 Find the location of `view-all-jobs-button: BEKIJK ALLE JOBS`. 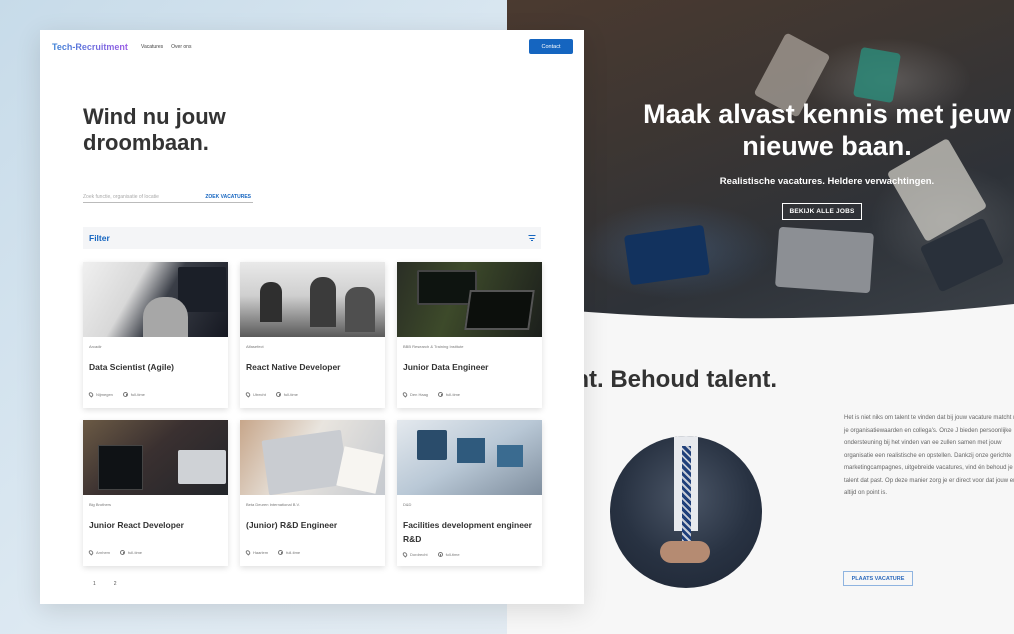

view-all-jobs-button: BEKIJK ALLE JOBS is located at coordinates (822, 211).